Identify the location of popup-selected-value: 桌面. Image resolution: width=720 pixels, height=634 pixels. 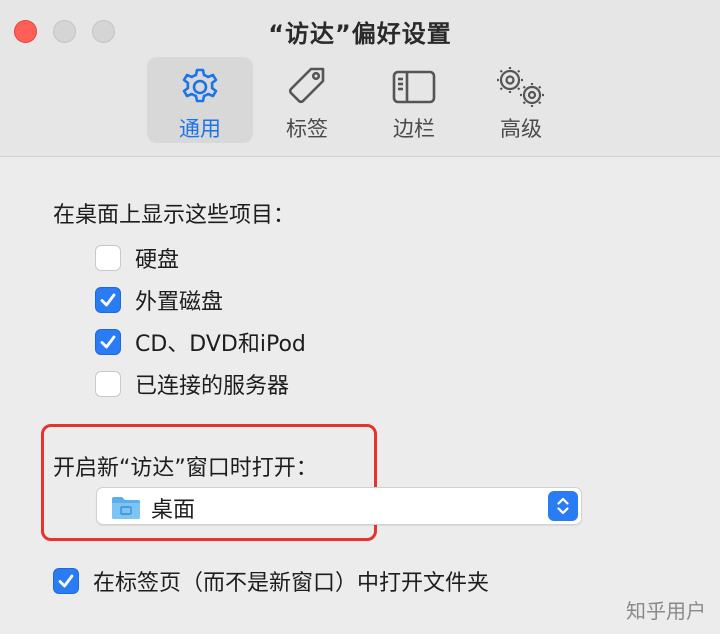
(173, 510).